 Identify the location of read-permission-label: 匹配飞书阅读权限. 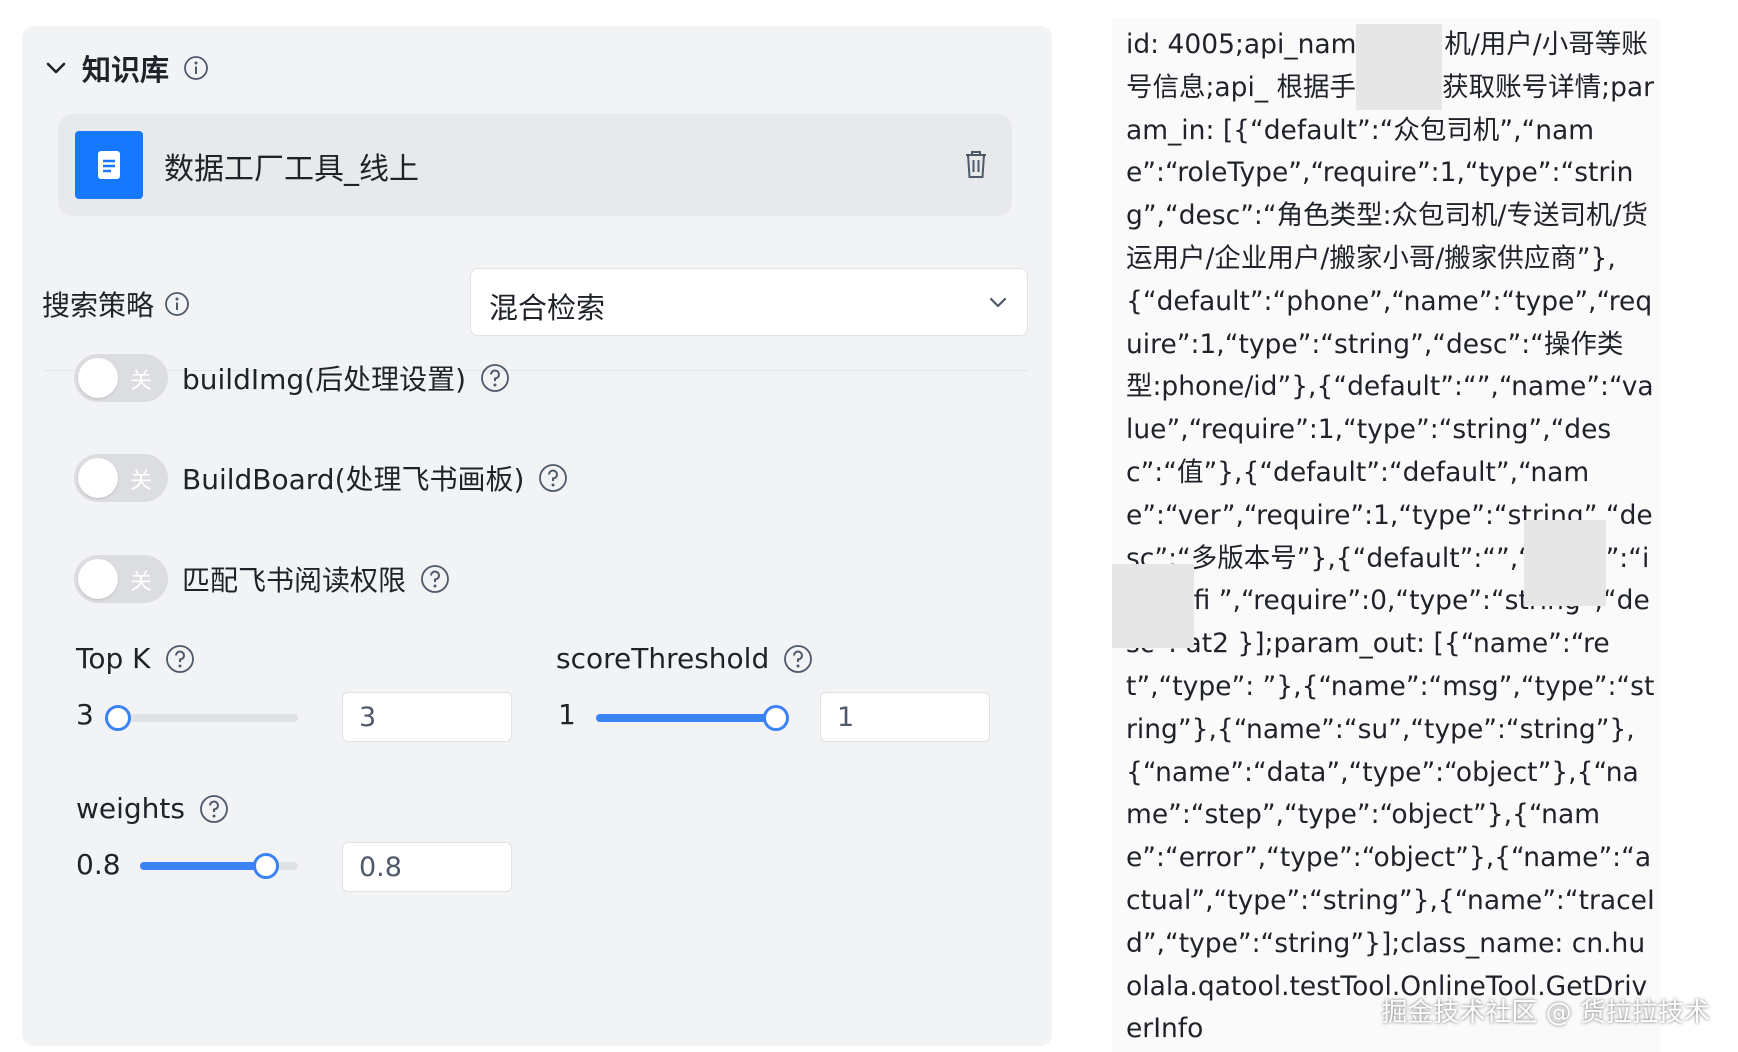
(294, 580).